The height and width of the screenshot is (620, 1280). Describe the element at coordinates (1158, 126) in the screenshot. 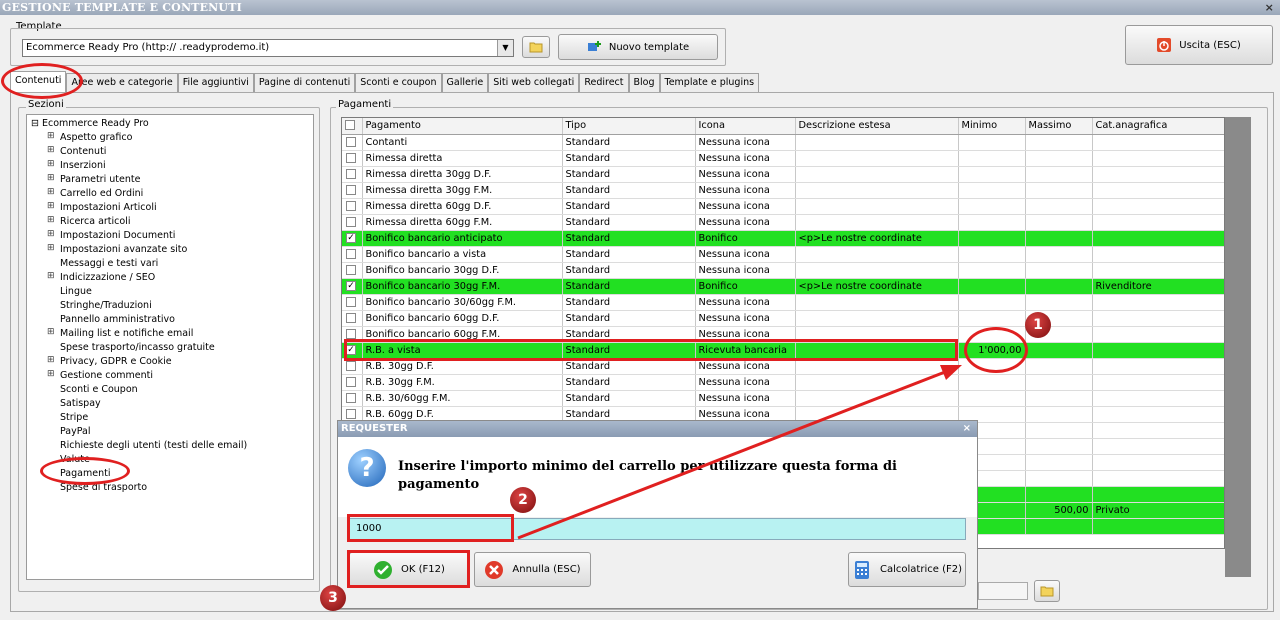

I see `column-header: Cat.anagrafica` at that location.